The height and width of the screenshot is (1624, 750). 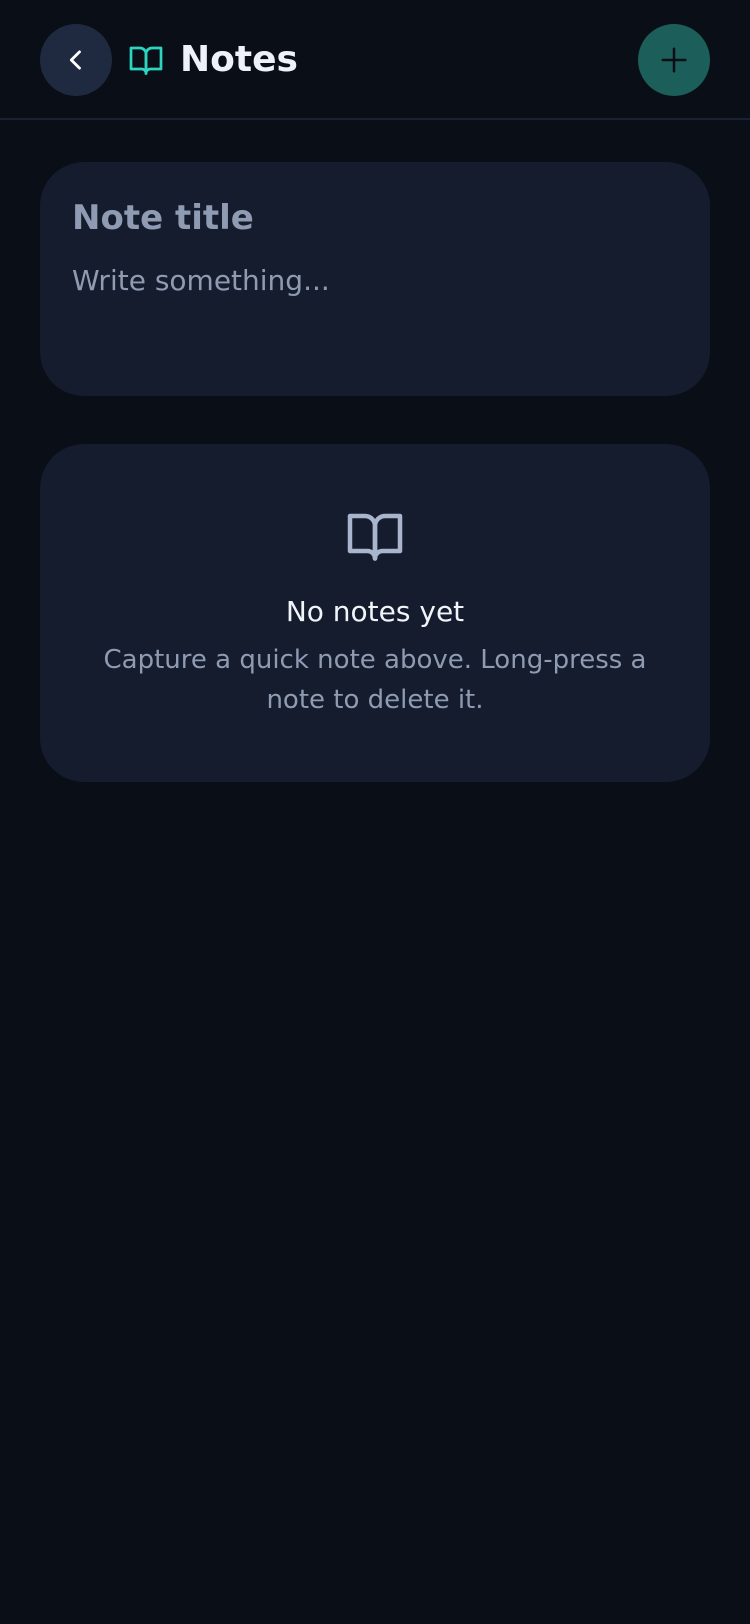 What do you see at coordinates (375, 60) in the screenshot?
I see `app-header: Notes` at bounding box center [375, 60].